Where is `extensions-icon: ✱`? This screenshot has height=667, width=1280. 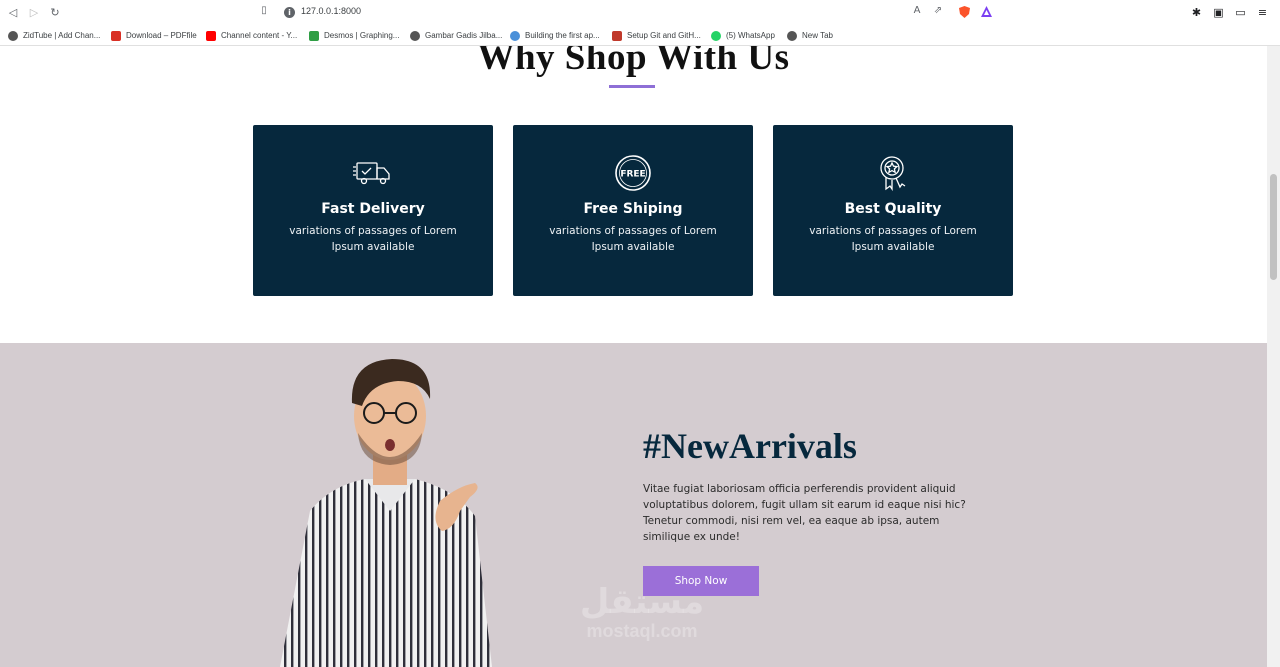
extensions-icon: ✱ is located at coordinates (1196, 12).